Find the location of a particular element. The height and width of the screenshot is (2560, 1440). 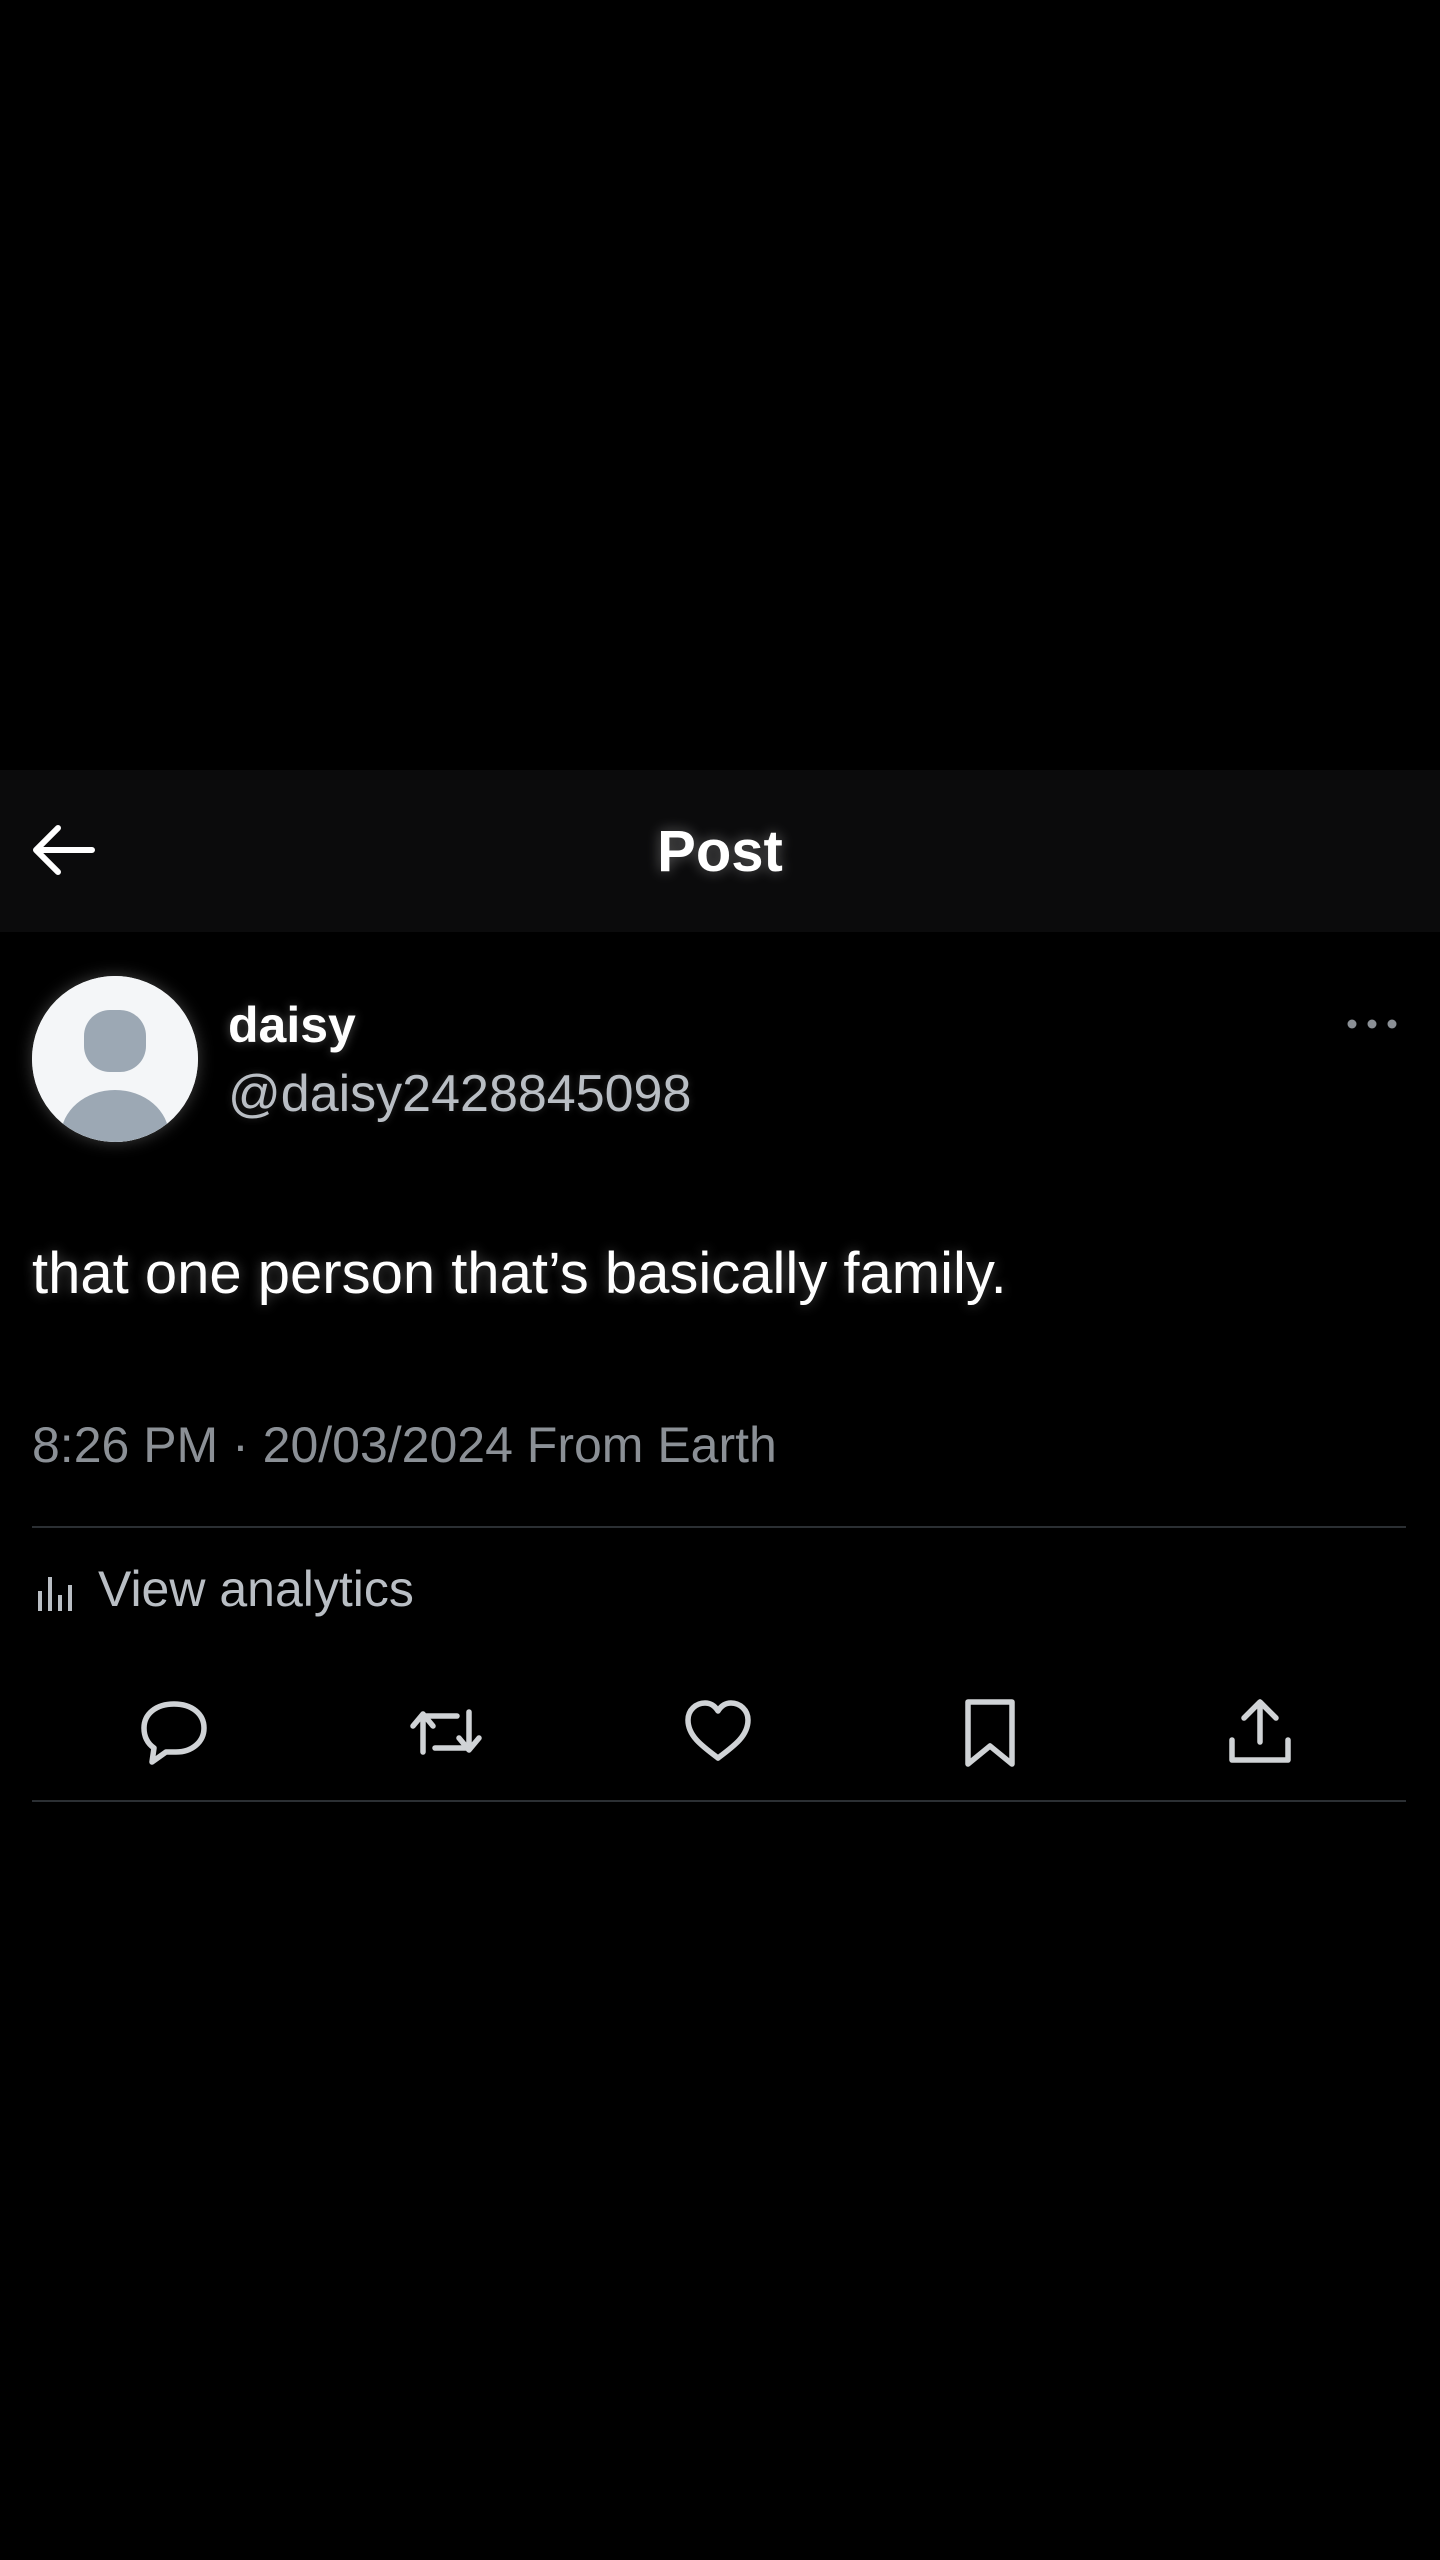

share-icon is located at coordinates (1260, 1731).